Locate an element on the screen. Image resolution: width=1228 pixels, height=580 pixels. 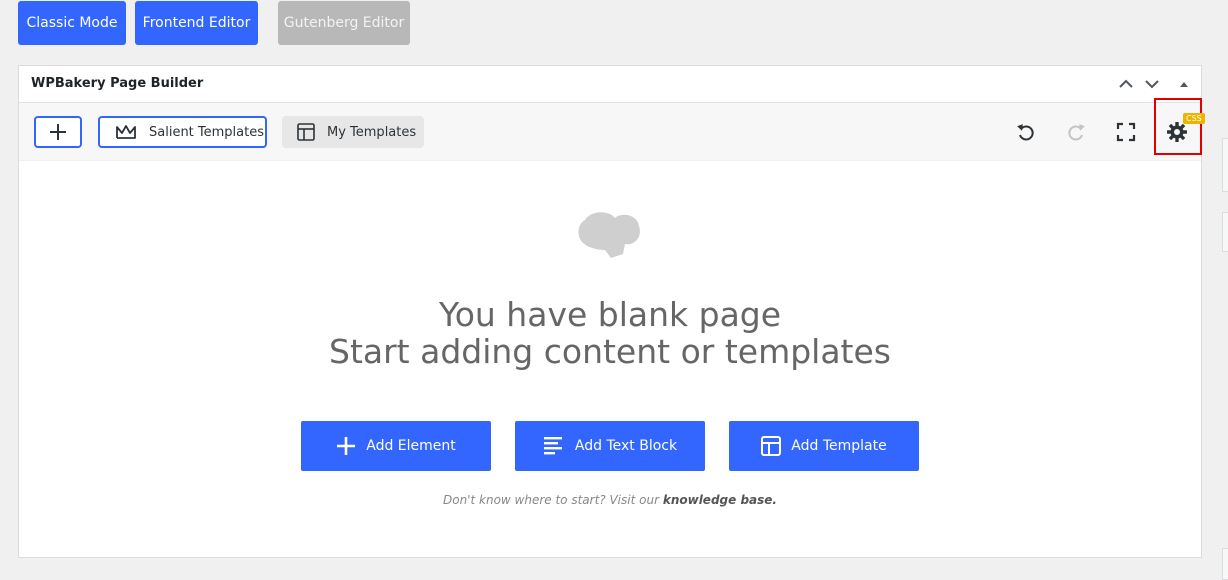
salient-templates-button: Salient Templates is located at coordinates (182, 132).